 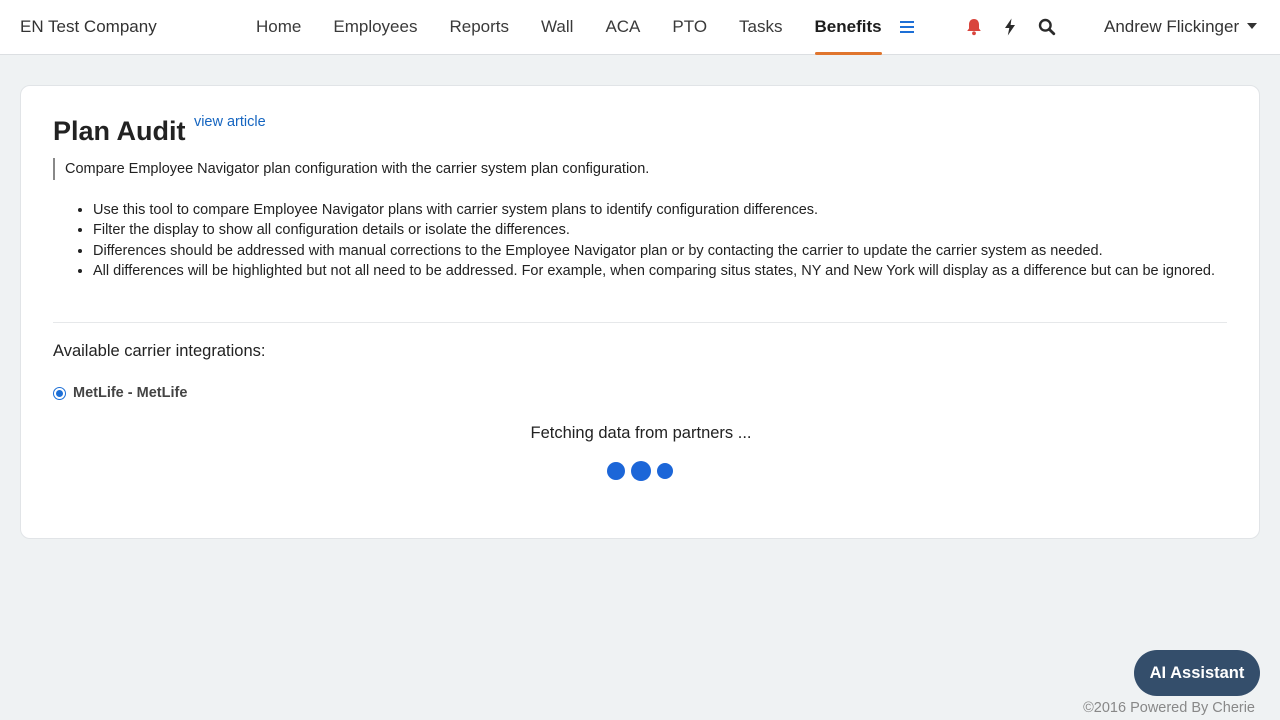 What do you see at coordinates (974, 27) in the screenshot?
I see `bell-icon` at bounding box center [974, 27].